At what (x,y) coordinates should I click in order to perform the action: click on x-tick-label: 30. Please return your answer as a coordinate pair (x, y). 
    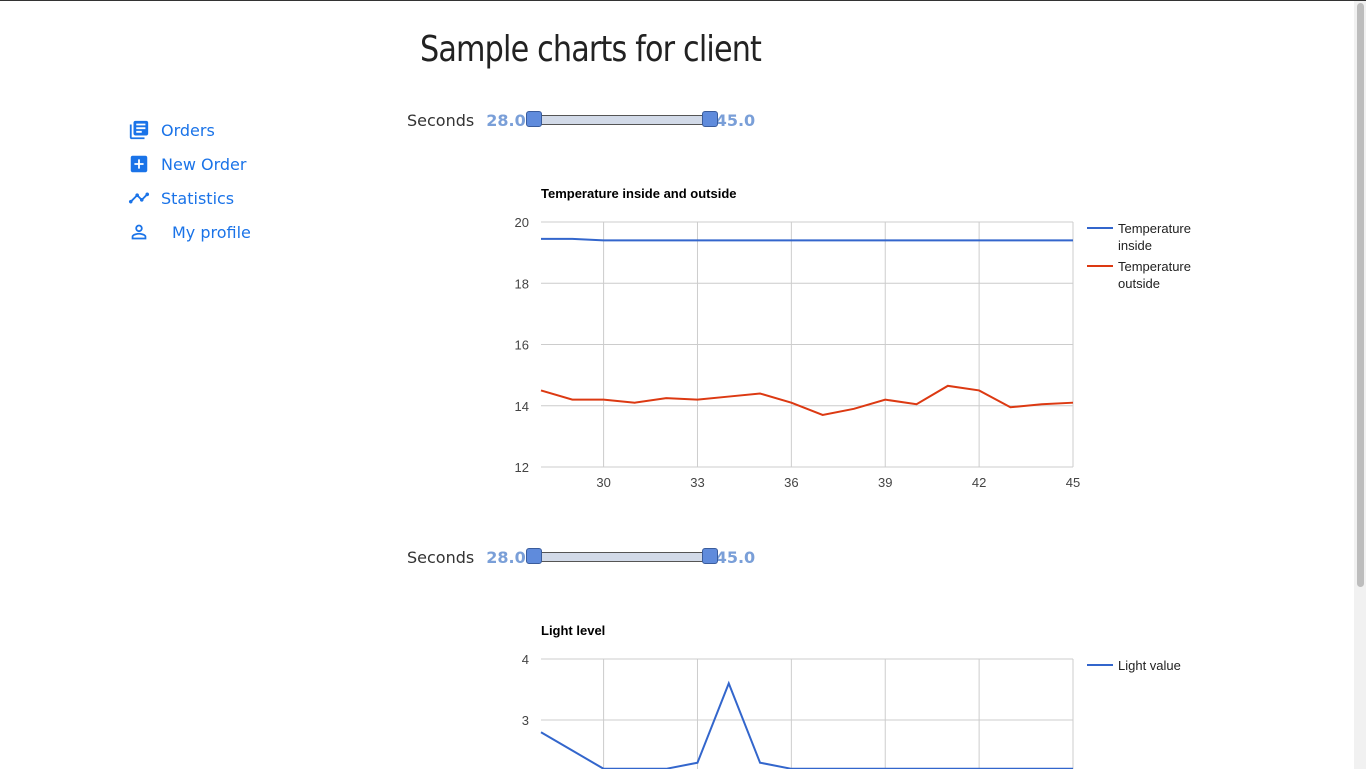
    Looking at the image, I should click on (603, 482).